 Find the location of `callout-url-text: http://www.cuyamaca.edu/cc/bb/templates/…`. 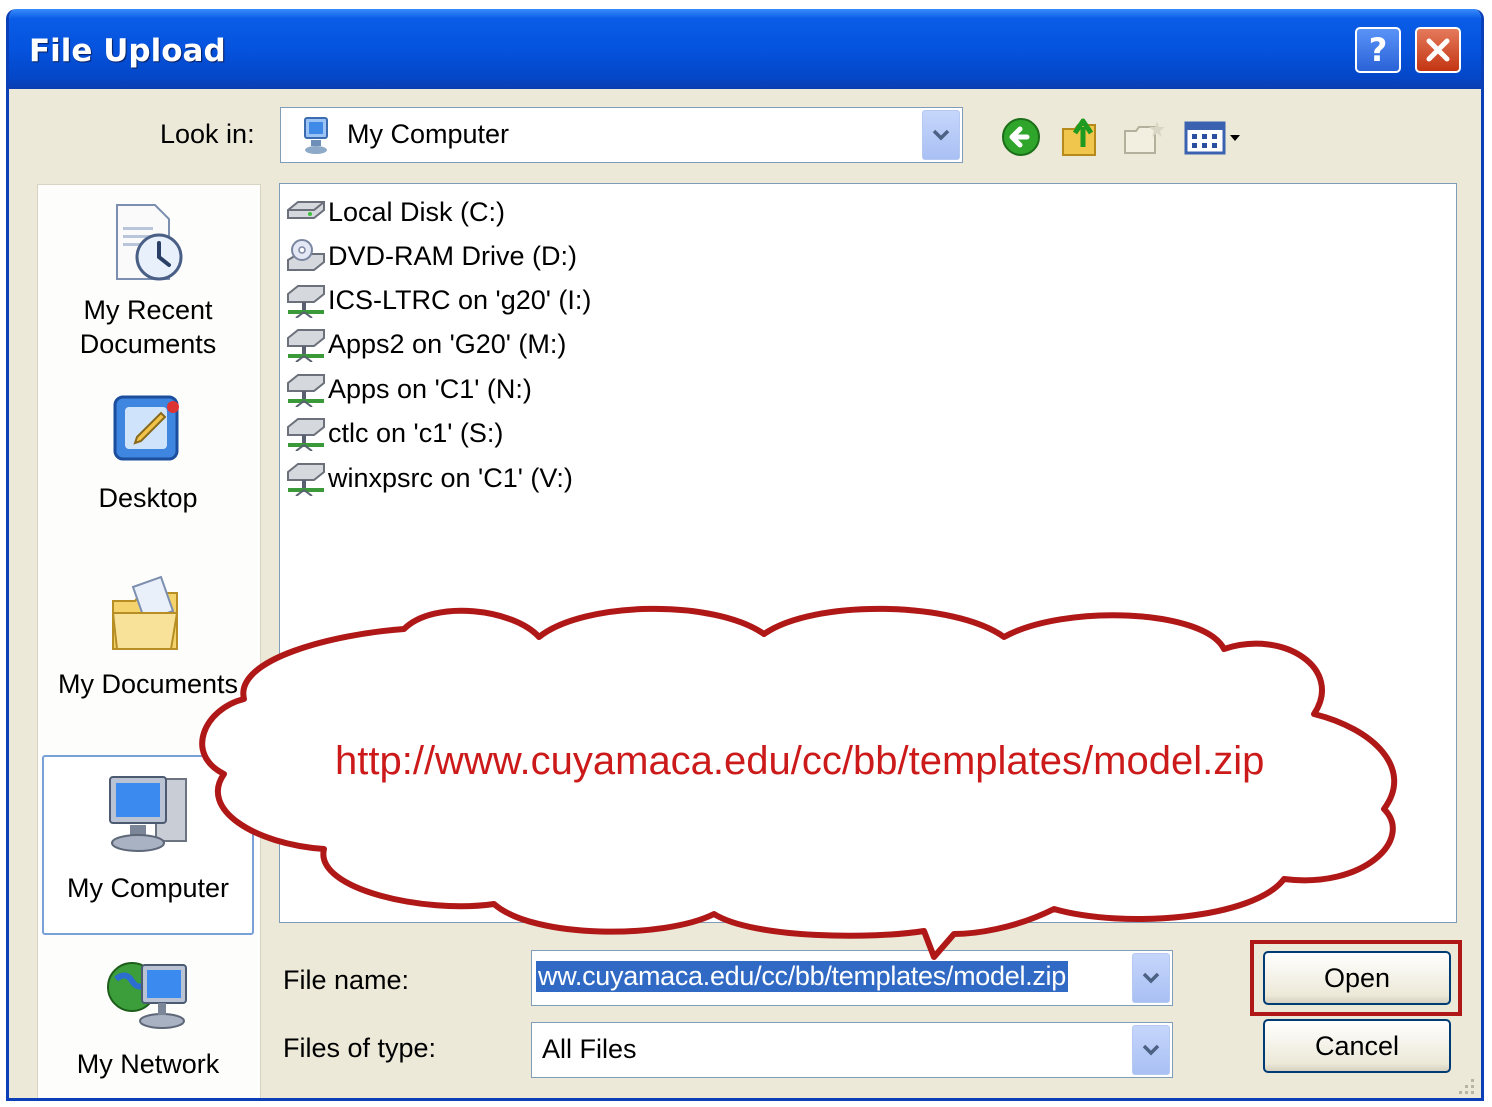

callout-url-text: http://www.cuyamaca.edu/cc/bb/templates/… is located at coordinates (800, 761).